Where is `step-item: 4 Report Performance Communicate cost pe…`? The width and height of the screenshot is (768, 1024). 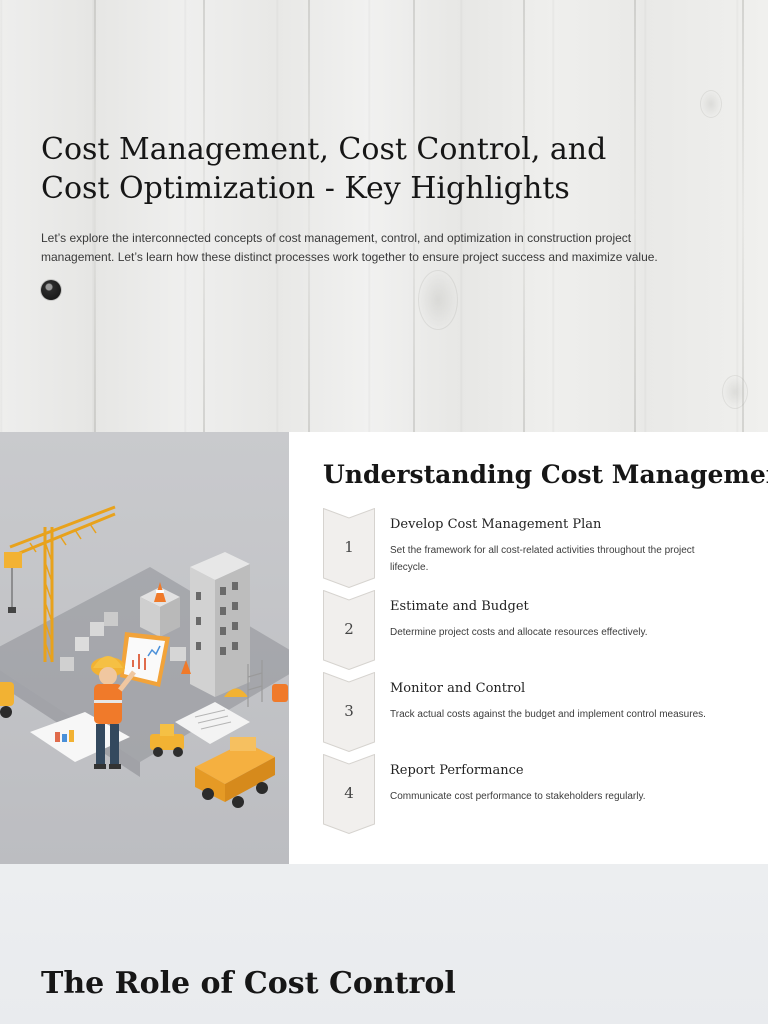 step-item: 4 Report Performance Communicate cost pe… is located at coordinates (533, 794).